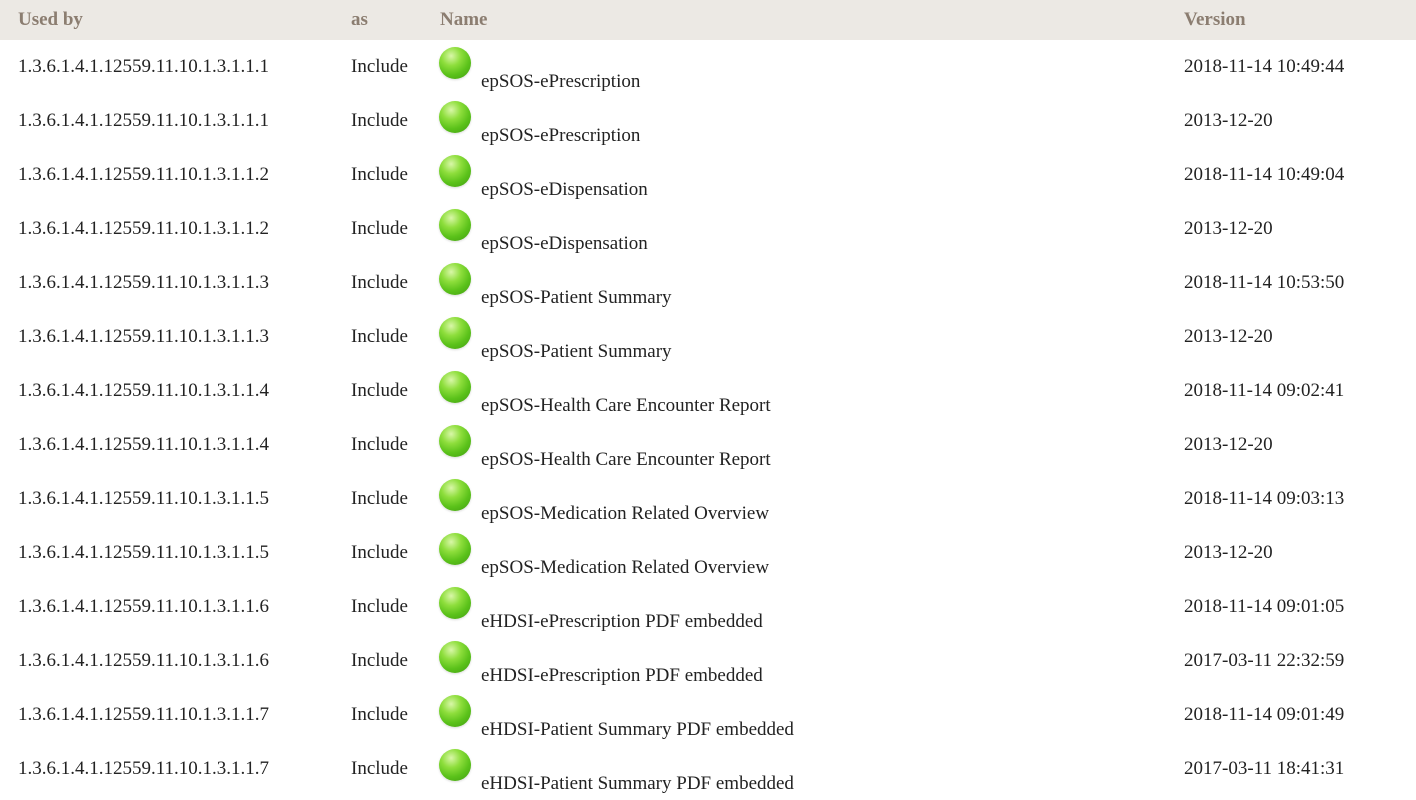 This screenshot has width=1416, height=800. What do you see at coordinates (1264, 66) in the screenshot?
I see `template-version: 2018-11-14 10:49:44` at bounding box center [1264, 66].